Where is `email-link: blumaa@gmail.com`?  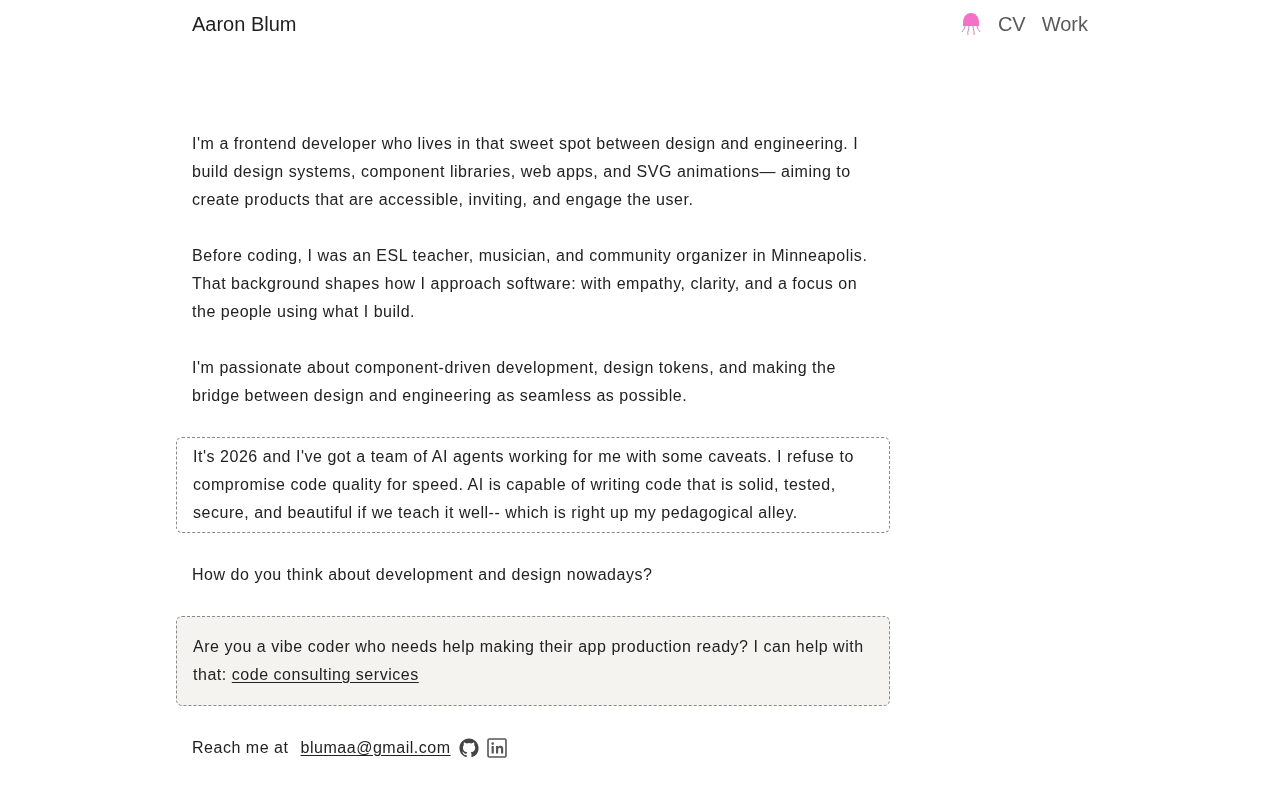
email-link: blumaa@gmail.com is located at coordinates (375, 748).